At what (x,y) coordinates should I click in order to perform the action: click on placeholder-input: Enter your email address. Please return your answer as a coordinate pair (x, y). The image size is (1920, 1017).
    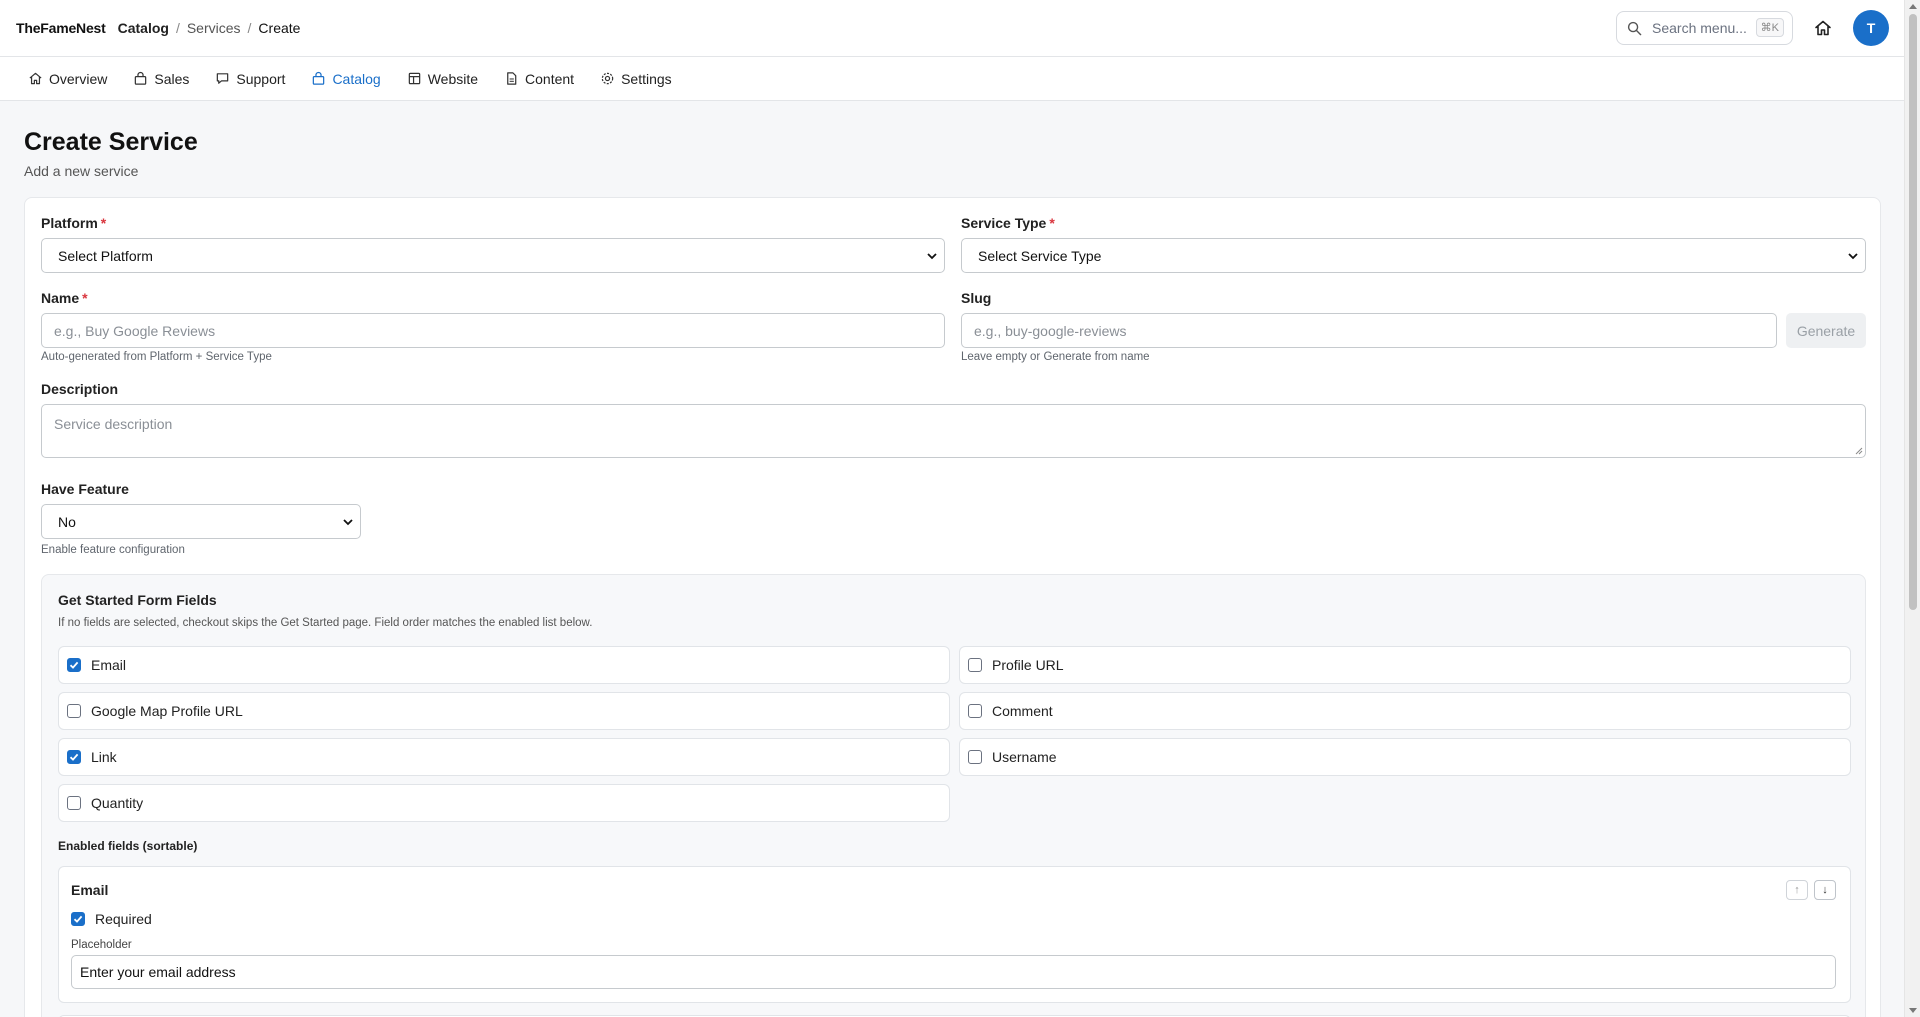
    Looking at the image, I should click on (953, 972).